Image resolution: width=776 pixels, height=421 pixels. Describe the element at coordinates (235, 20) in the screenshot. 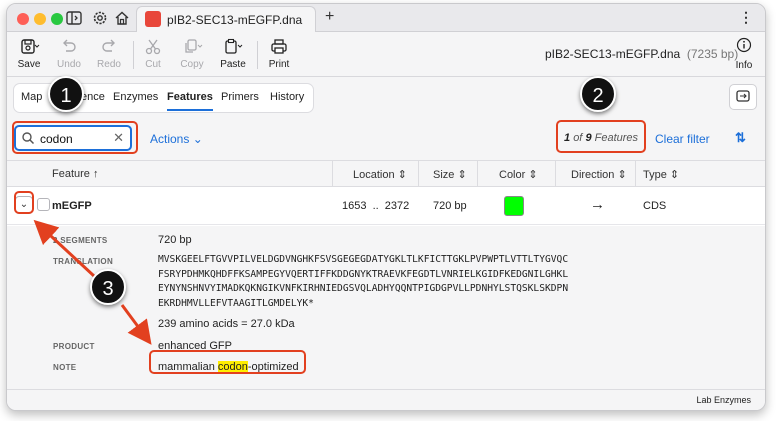

I see `document-tab-title: pIB2-SEC13-mEGFP.dna` at that location.